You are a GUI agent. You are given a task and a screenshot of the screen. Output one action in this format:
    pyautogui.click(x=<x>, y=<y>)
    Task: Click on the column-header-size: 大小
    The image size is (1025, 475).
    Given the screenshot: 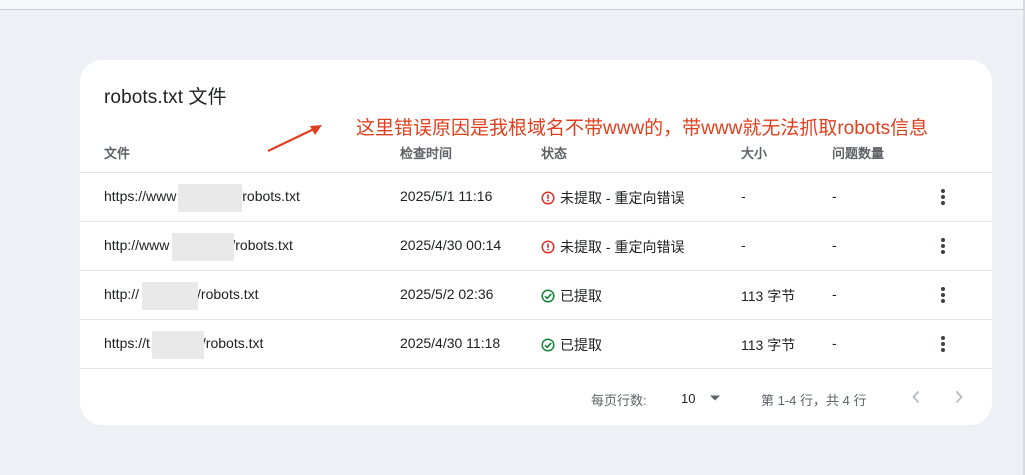 What is the action you would take?
    pyautogui.click(x=754, y=153)
    